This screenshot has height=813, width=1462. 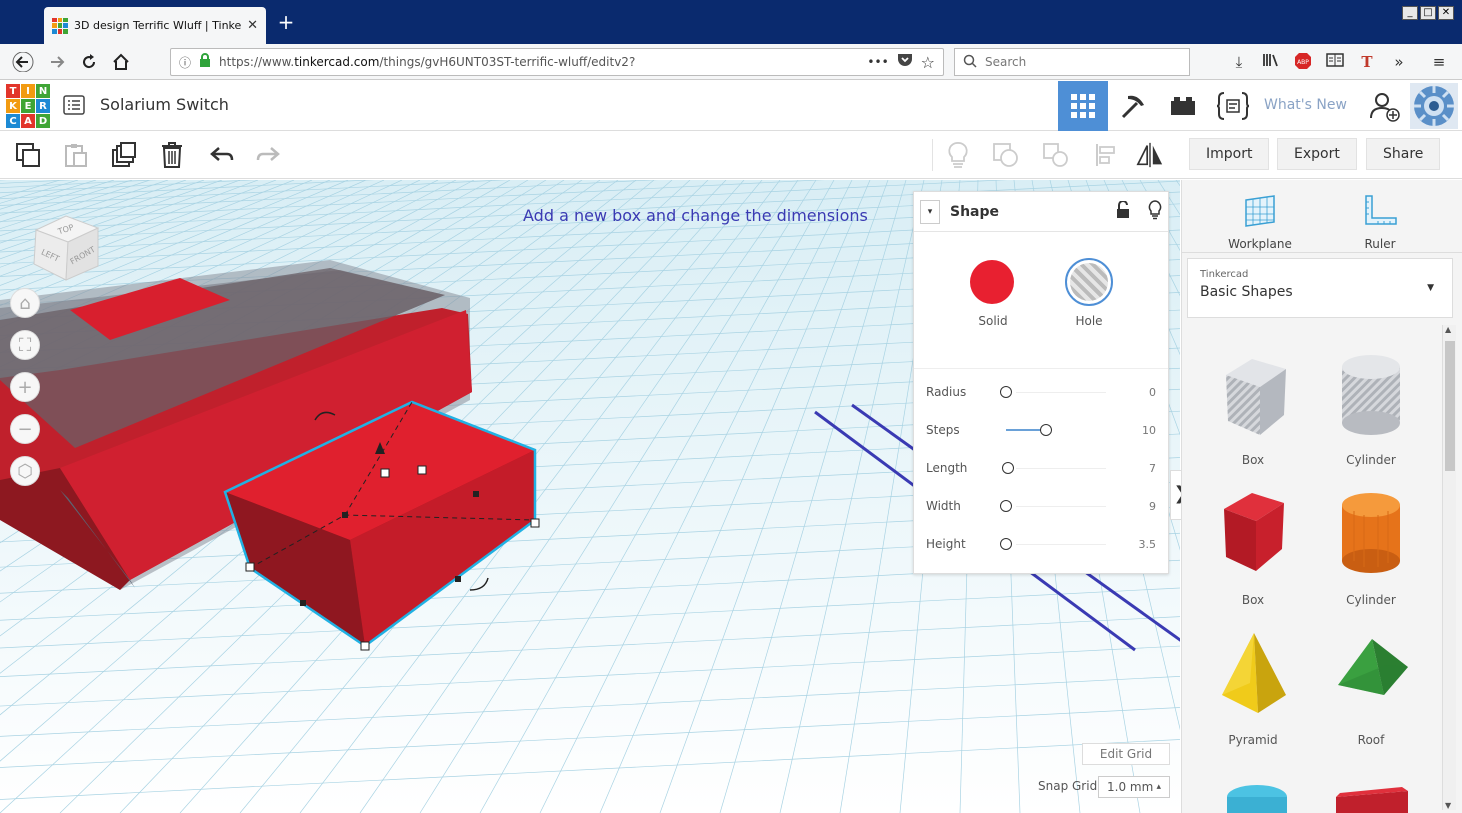 What do you see at coordinates (1410, 13) in the screenshot?
I see `minimize-button: _` at bounding box center [1410, 13].